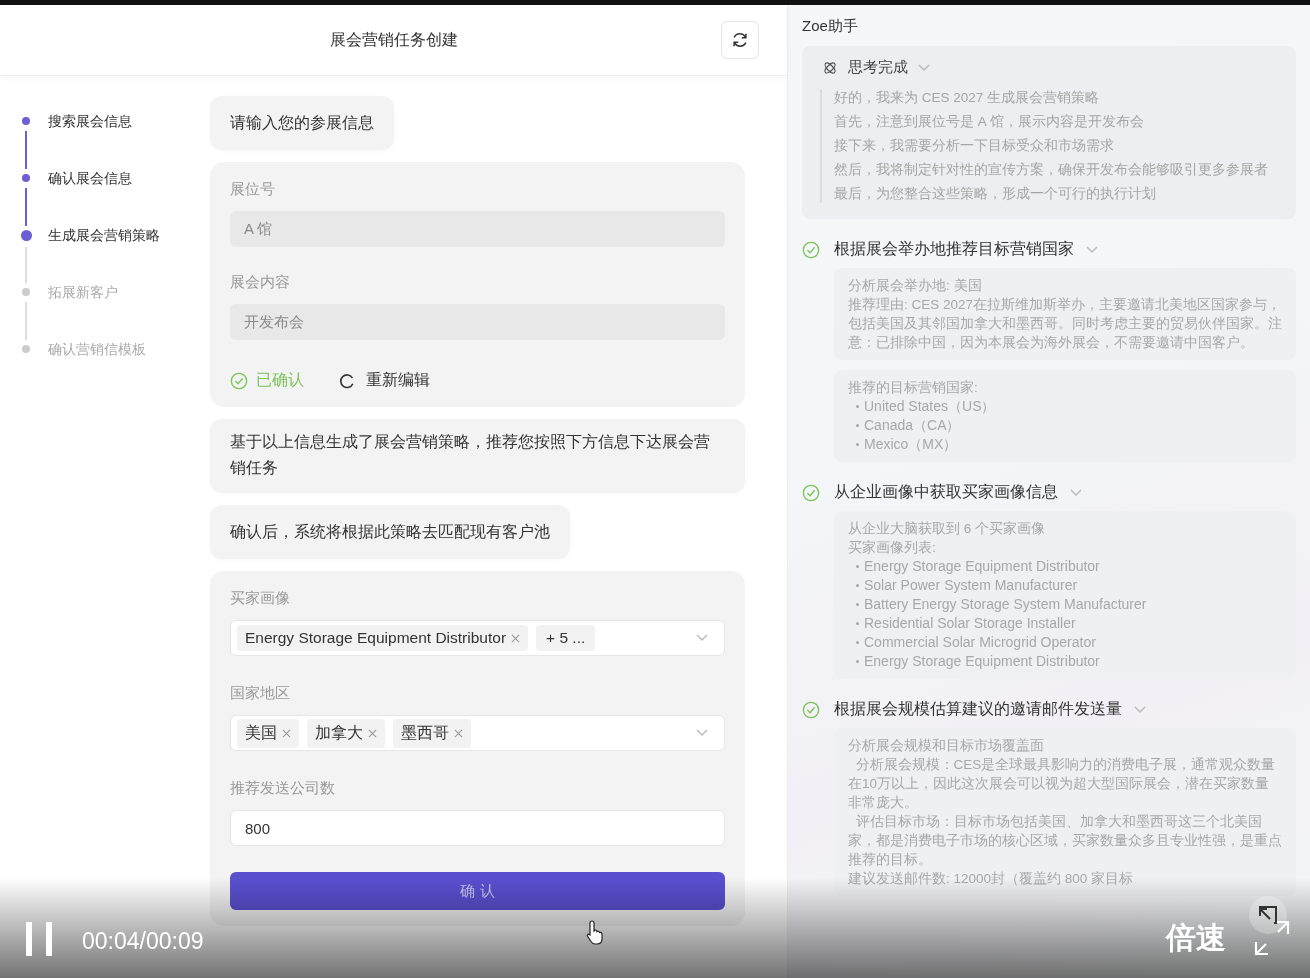 The width and height of the screenshot is (1310, 978). I want to click on thinking-line: 好的，我来为 CES 2027 生成展会营销策略, so click(967, 98).